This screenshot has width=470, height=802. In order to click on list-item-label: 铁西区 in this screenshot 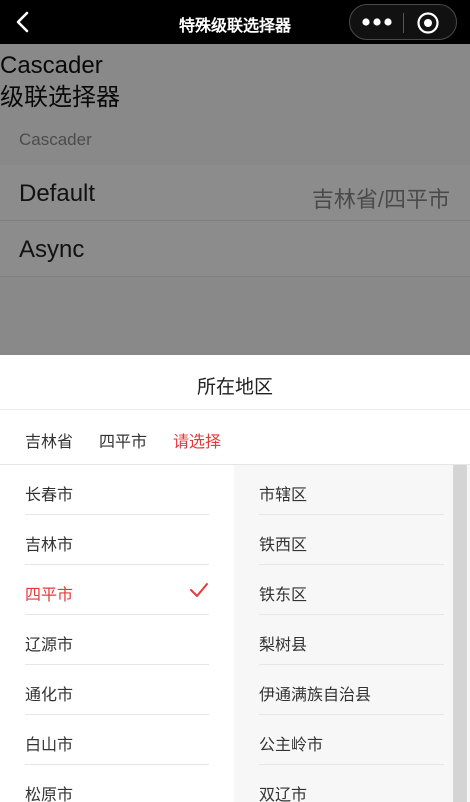, I will do `click(283, 545)`.